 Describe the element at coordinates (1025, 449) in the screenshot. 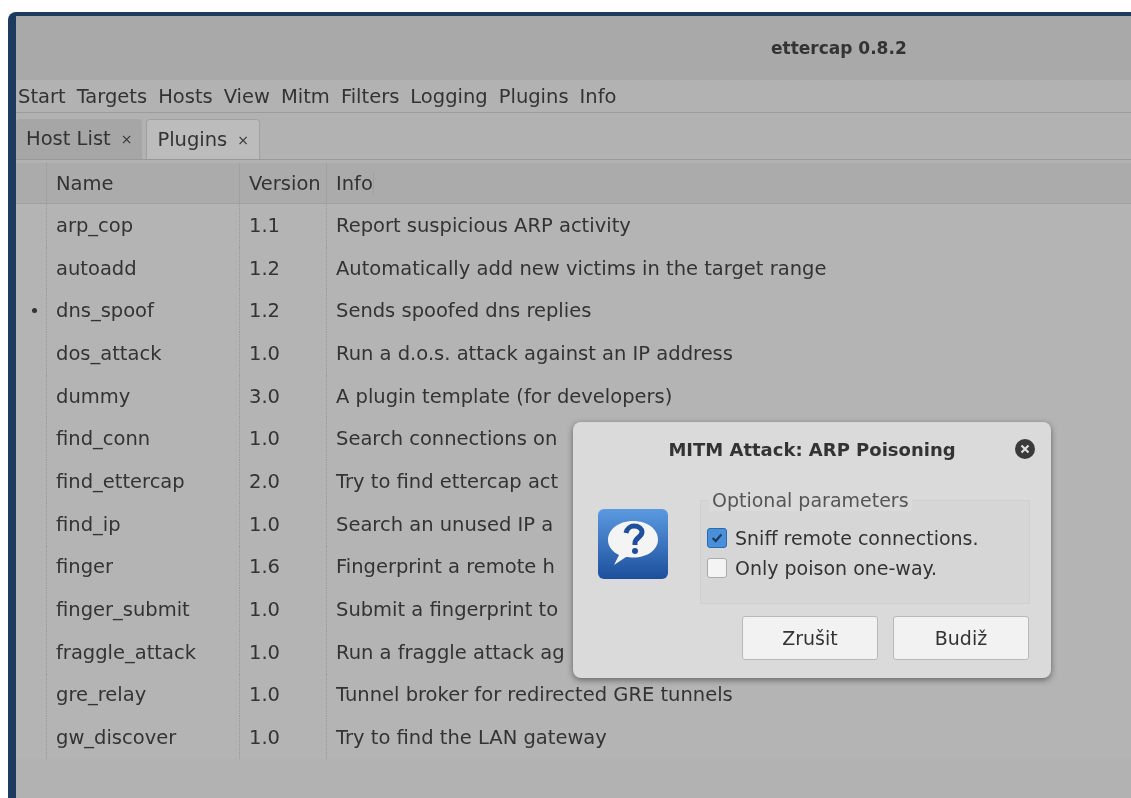

I see `close-icon` at that location.